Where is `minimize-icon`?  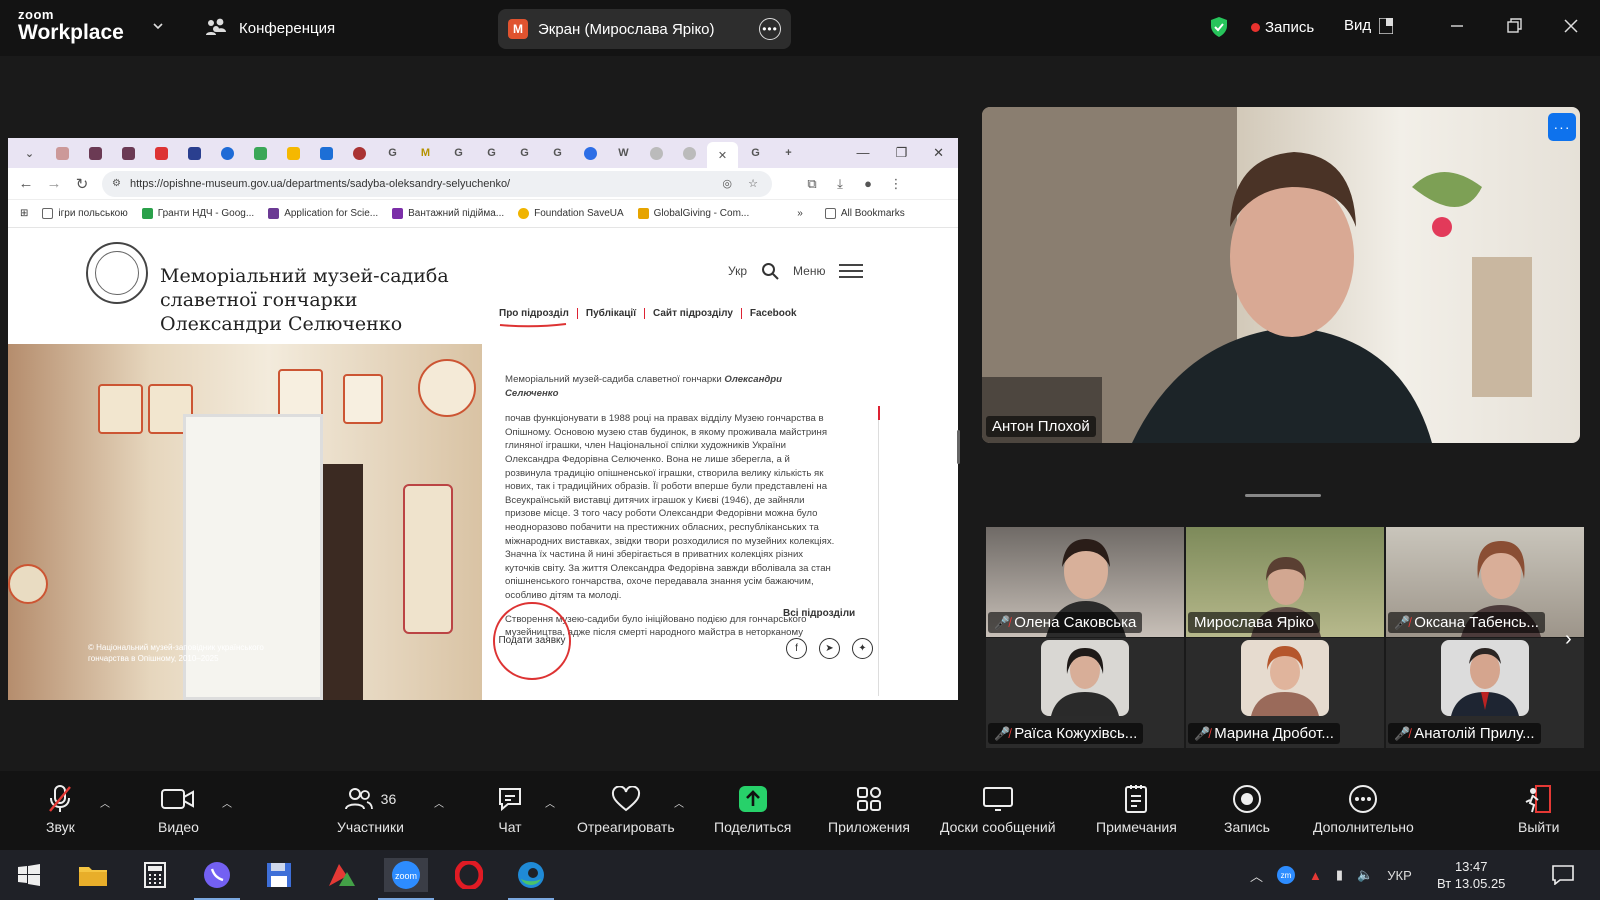 minimize-icon is located at coordinates (1457, 26).